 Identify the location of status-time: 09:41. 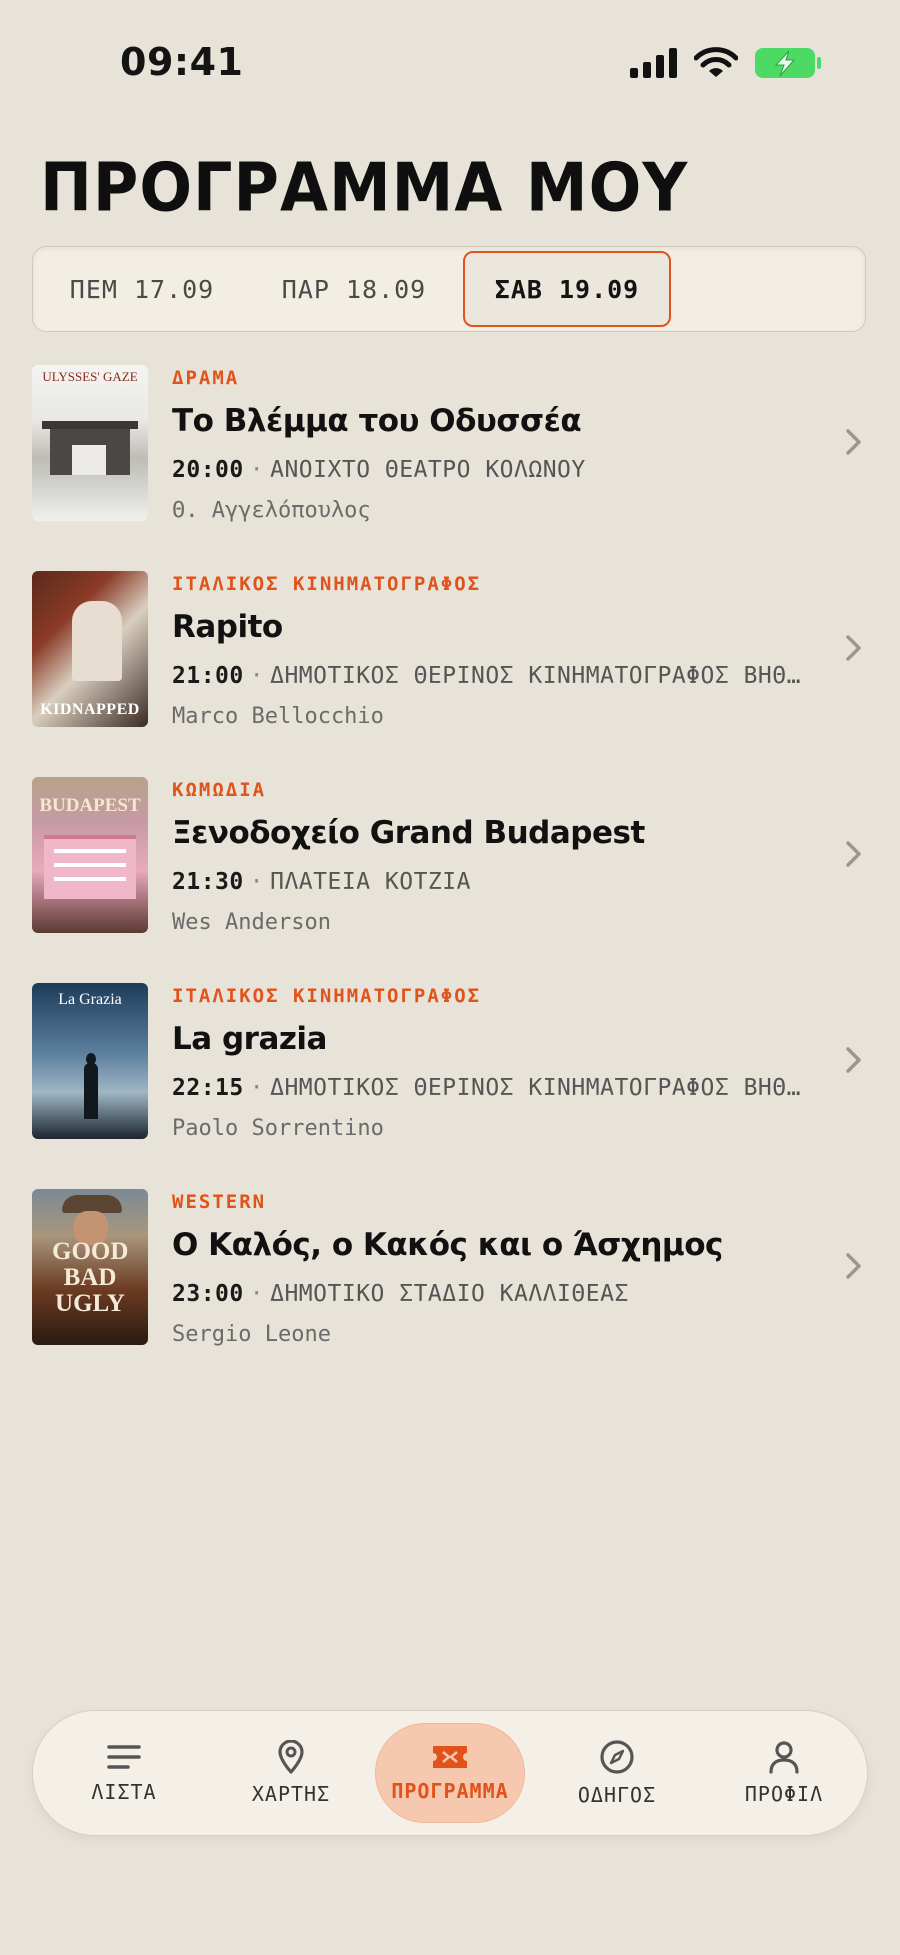
(182, 62).